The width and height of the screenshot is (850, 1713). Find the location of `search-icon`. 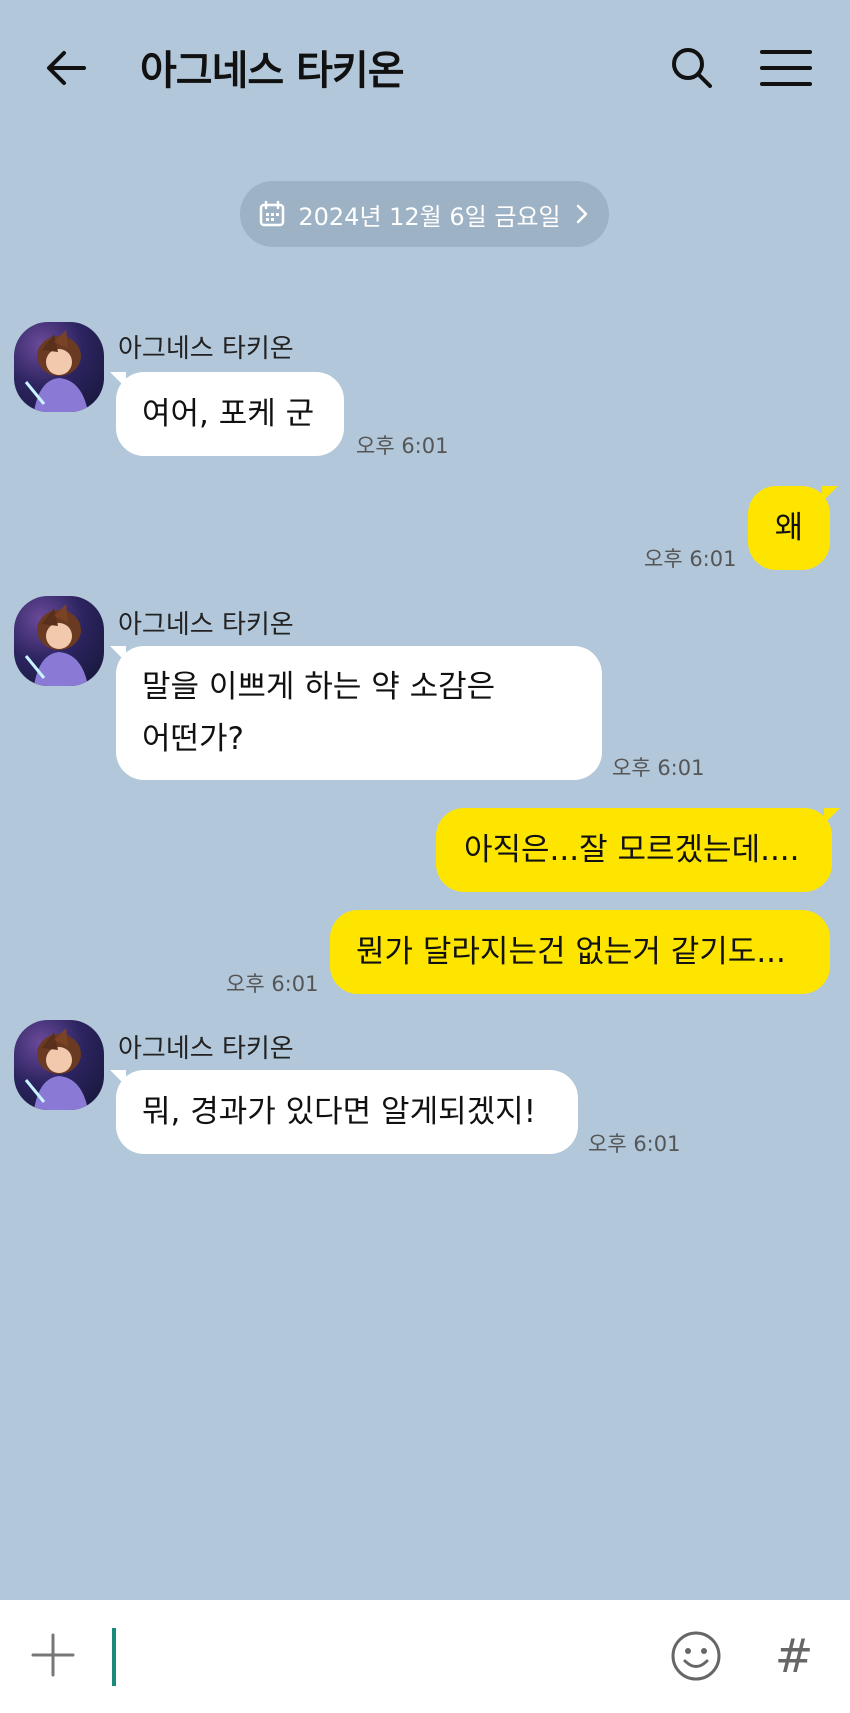

search-icon is located at coordinates (692, 68).